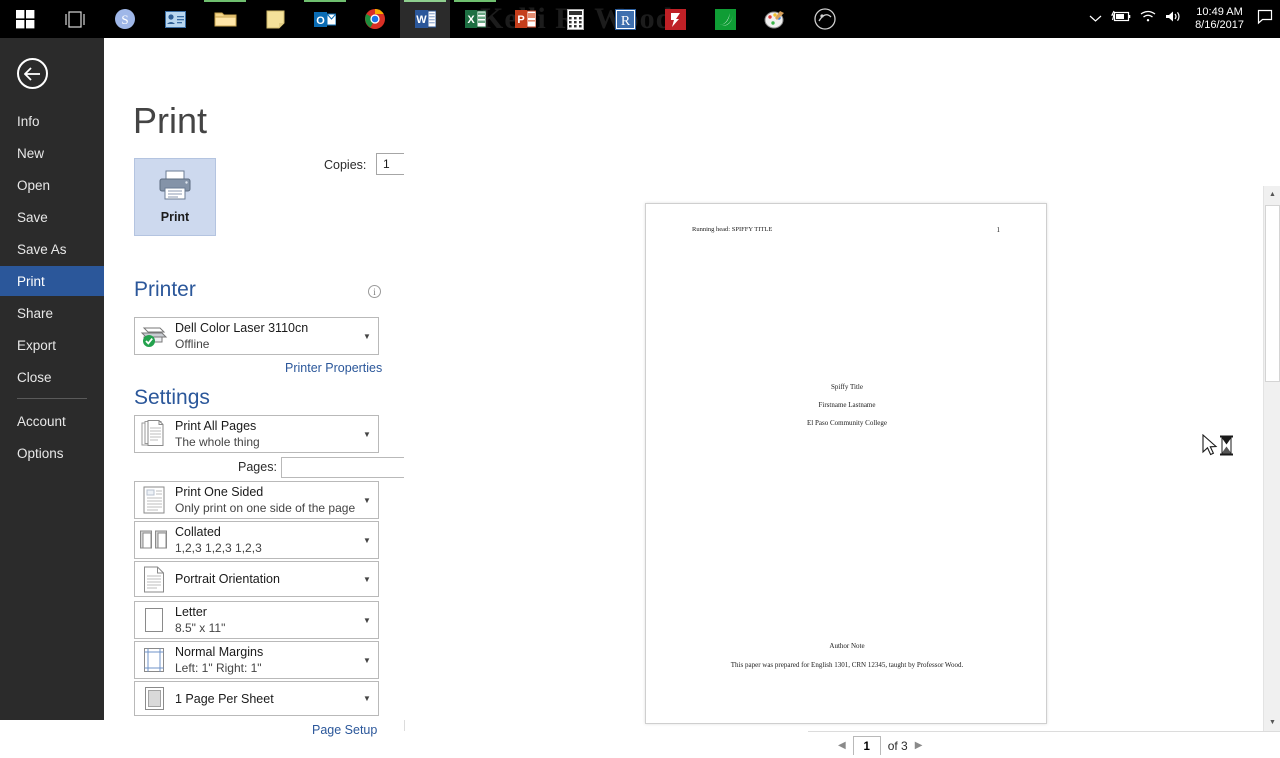 This screenshot has width=1280, height=758. I want to click on print-button: Print, so click(175, 197).